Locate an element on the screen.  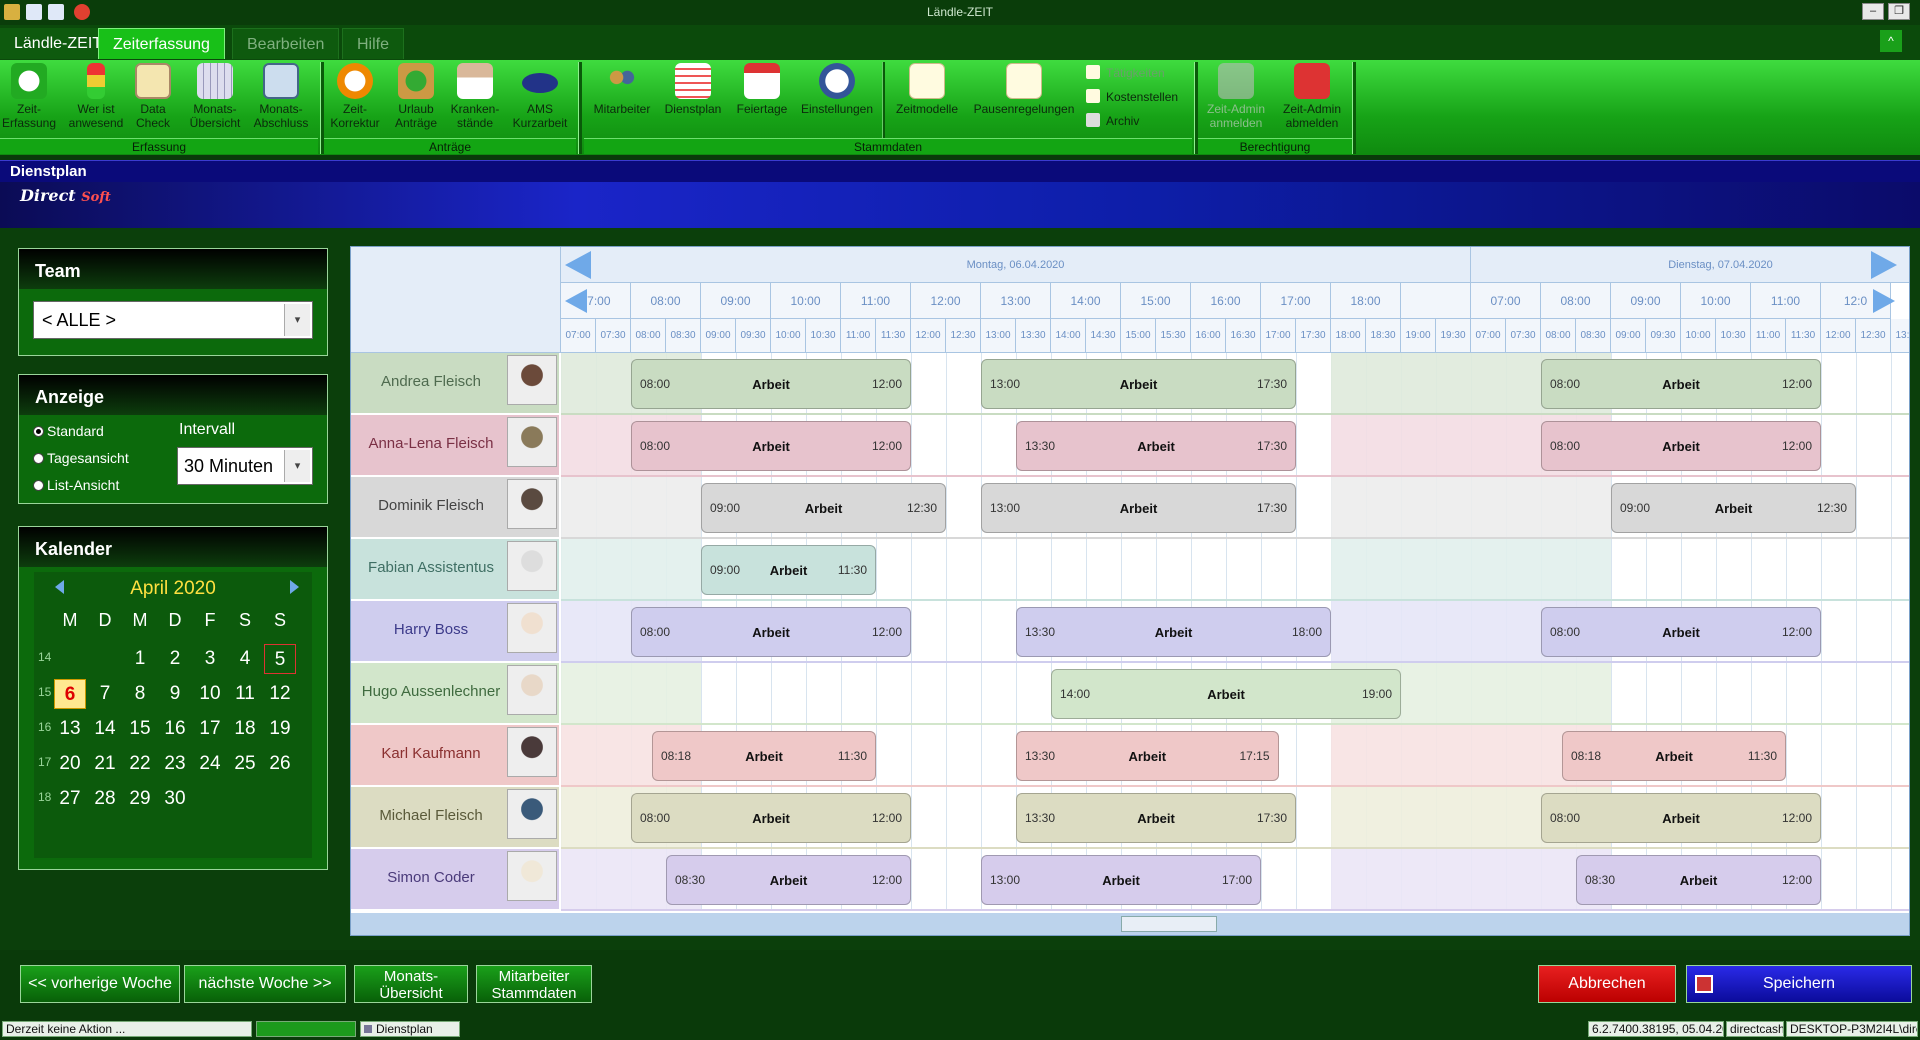
kostenstellen-button: Kostenstellen is located at coordinates (1132, 97).